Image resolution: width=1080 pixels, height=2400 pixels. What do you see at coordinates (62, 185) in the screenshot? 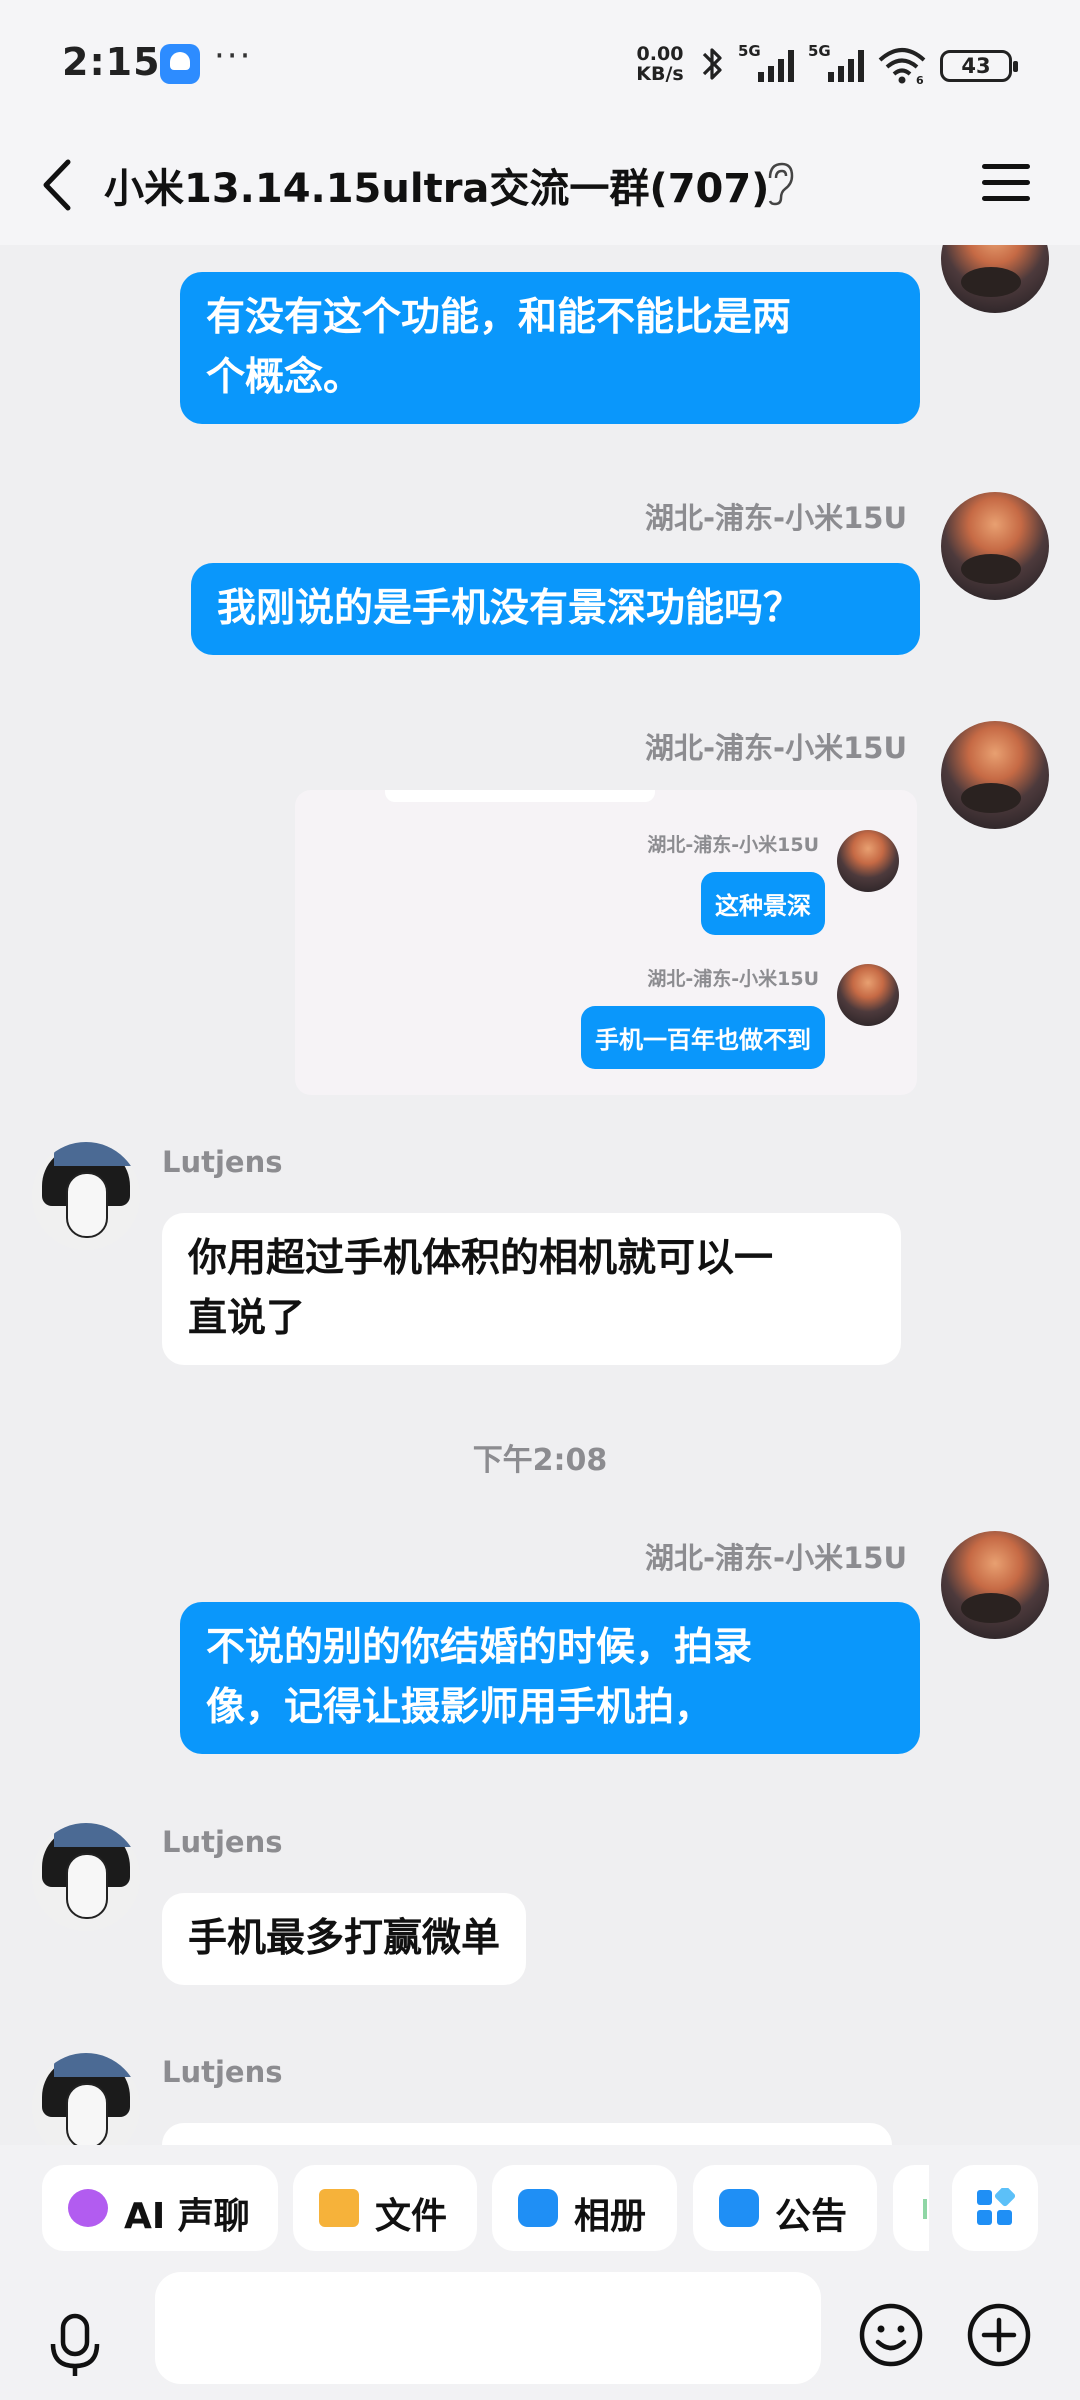
I see `back-arrow-icon` at bounding box center [62, 185].